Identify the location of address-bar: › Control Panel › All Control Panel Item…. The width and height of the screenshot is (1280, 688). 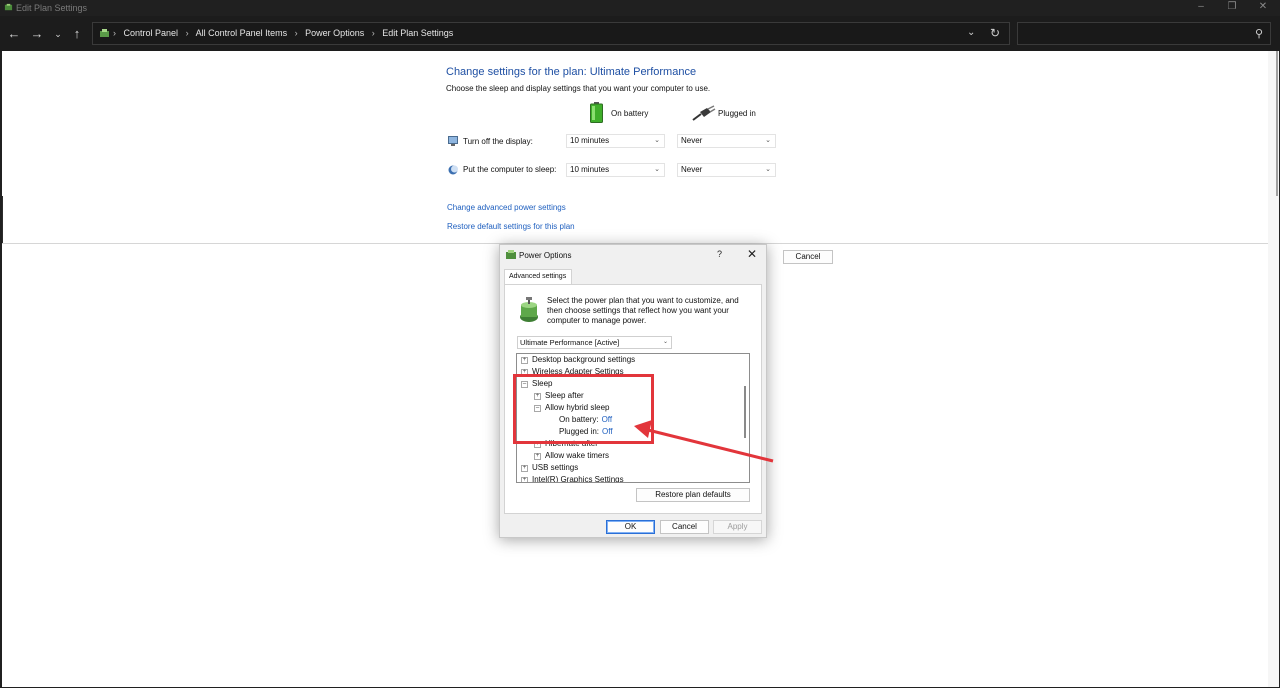
(551, 33).